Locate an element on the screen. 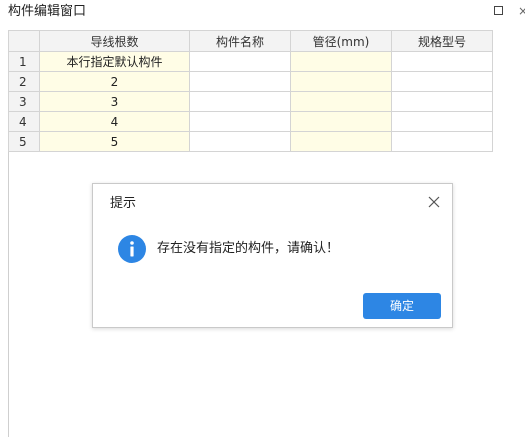 Image resolution: width=525 pixels, height=437 pixels. row-number: 5 is located at coordinates (24, 141).